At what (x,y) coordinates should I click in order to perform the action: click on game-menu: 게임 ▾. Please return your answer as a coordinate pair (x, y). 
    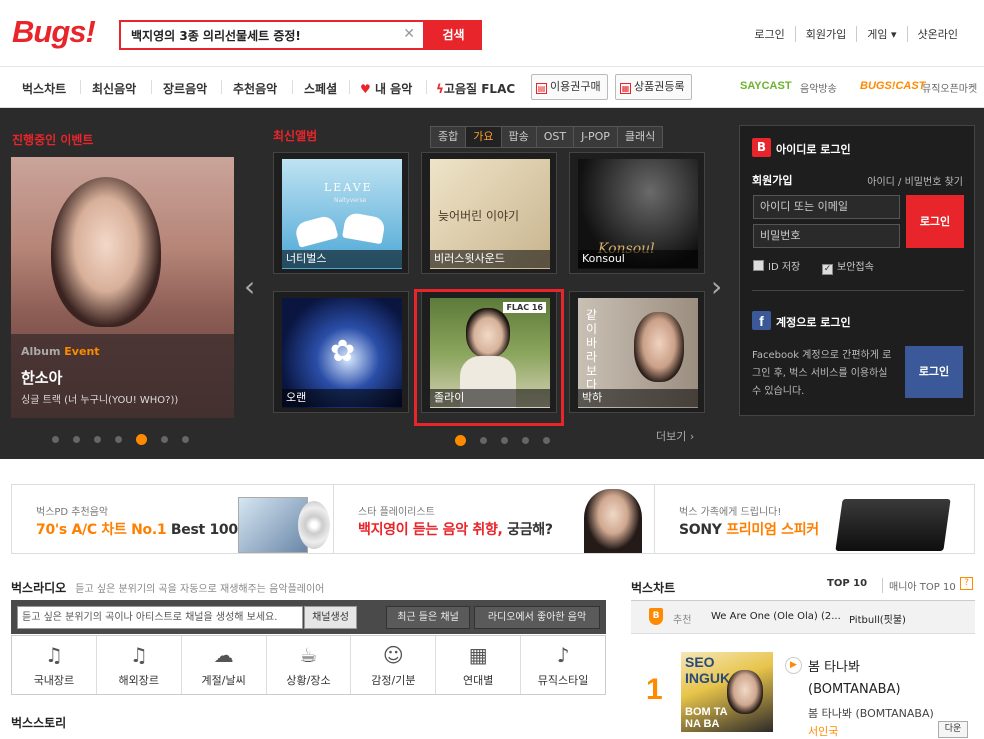
    Looking at the image, I should click on (881, 34).